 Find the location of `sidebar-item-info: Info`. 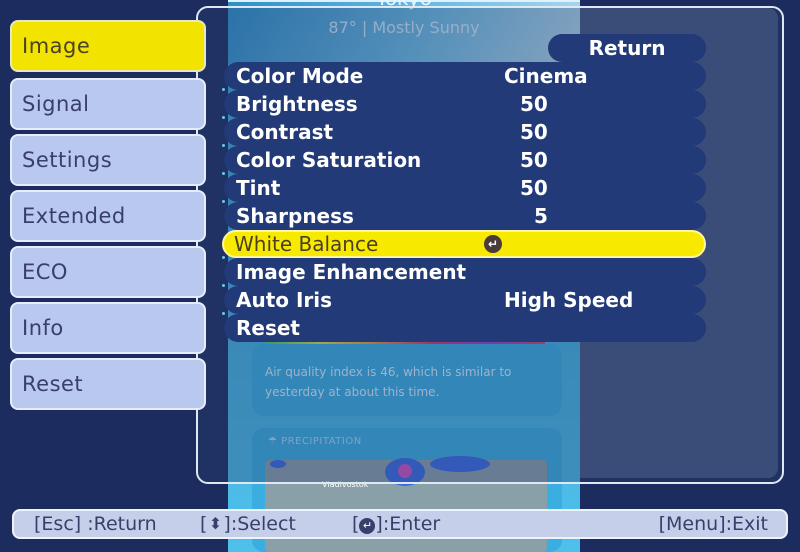

sidebar-item-info: Info is located at coordinates (108, 328).